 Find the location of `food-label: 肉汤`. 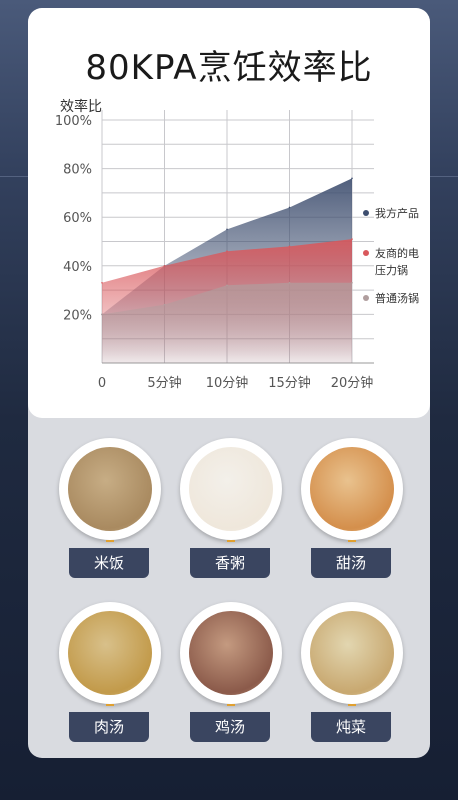

food-label: 肉汤 is located at coordinates (109, 727).